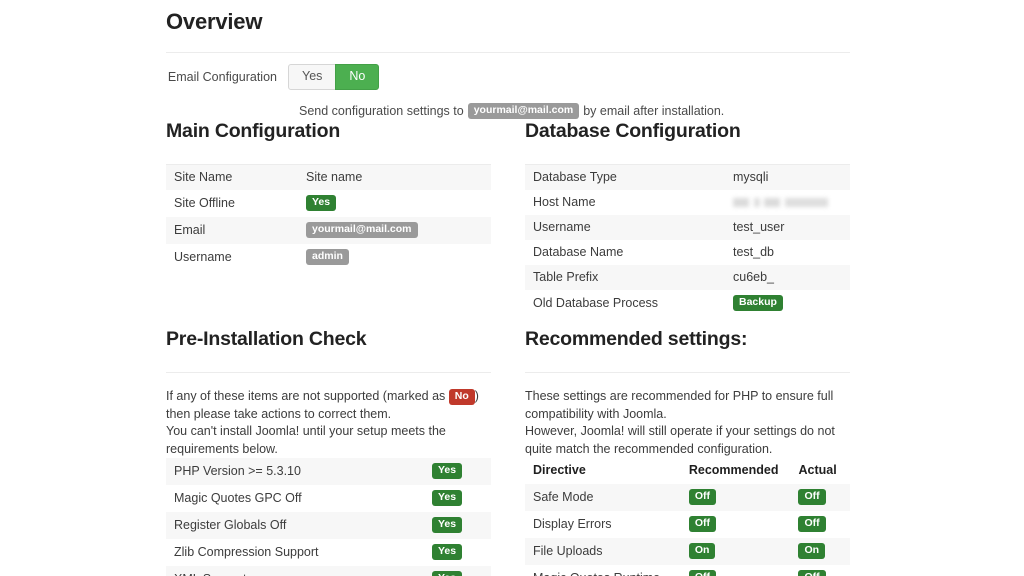  What do you see at coordinates (633, 131) in the screenshot?
I see `database-configuration-title: Database Configuration` at bounding box center [633, 131].